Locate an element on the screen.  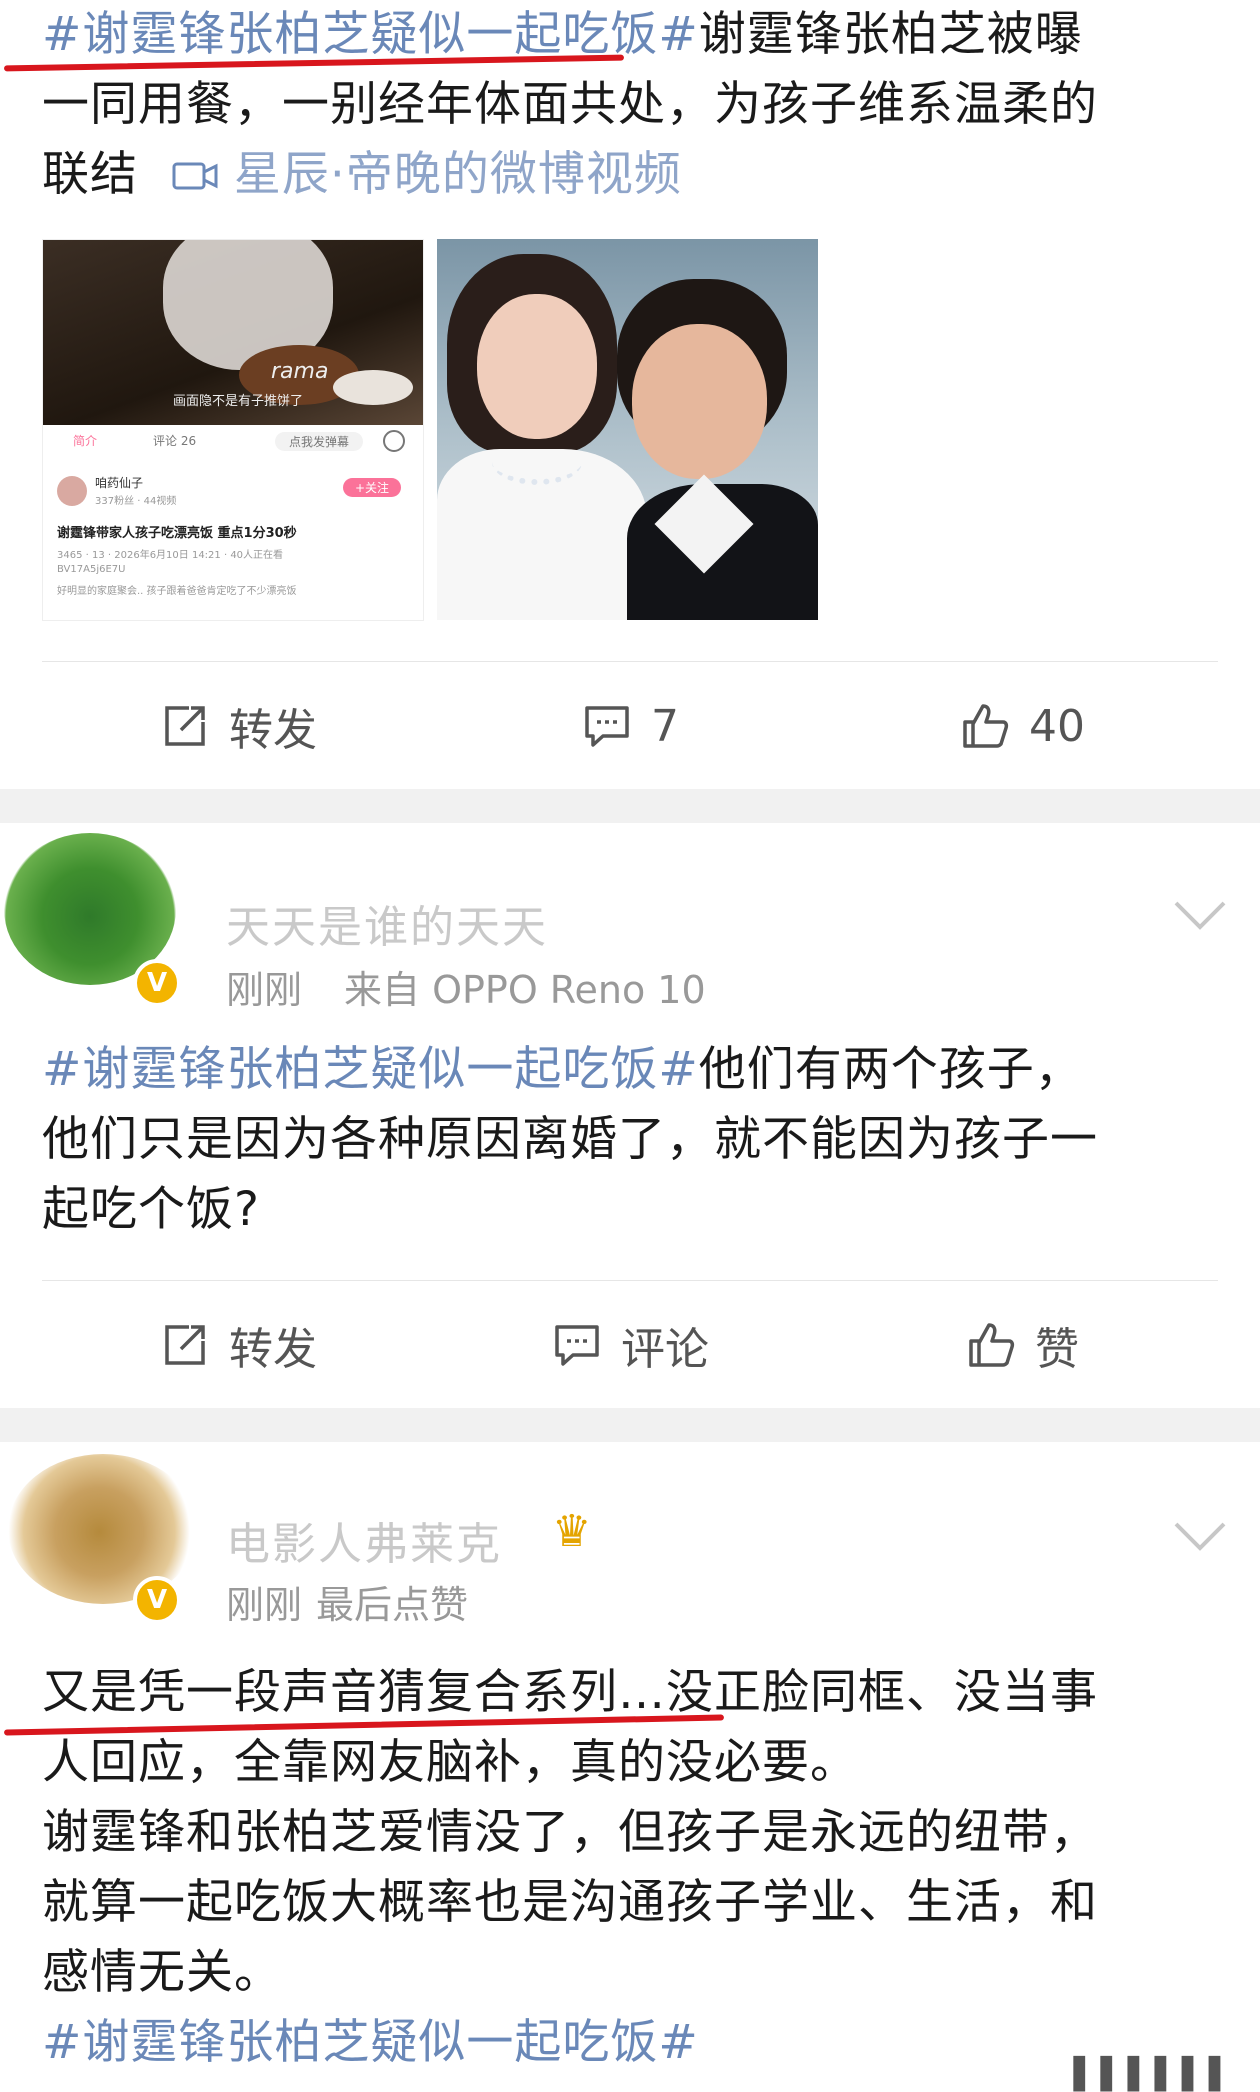
like-count: 40 is located at coordinates (1057, 726).